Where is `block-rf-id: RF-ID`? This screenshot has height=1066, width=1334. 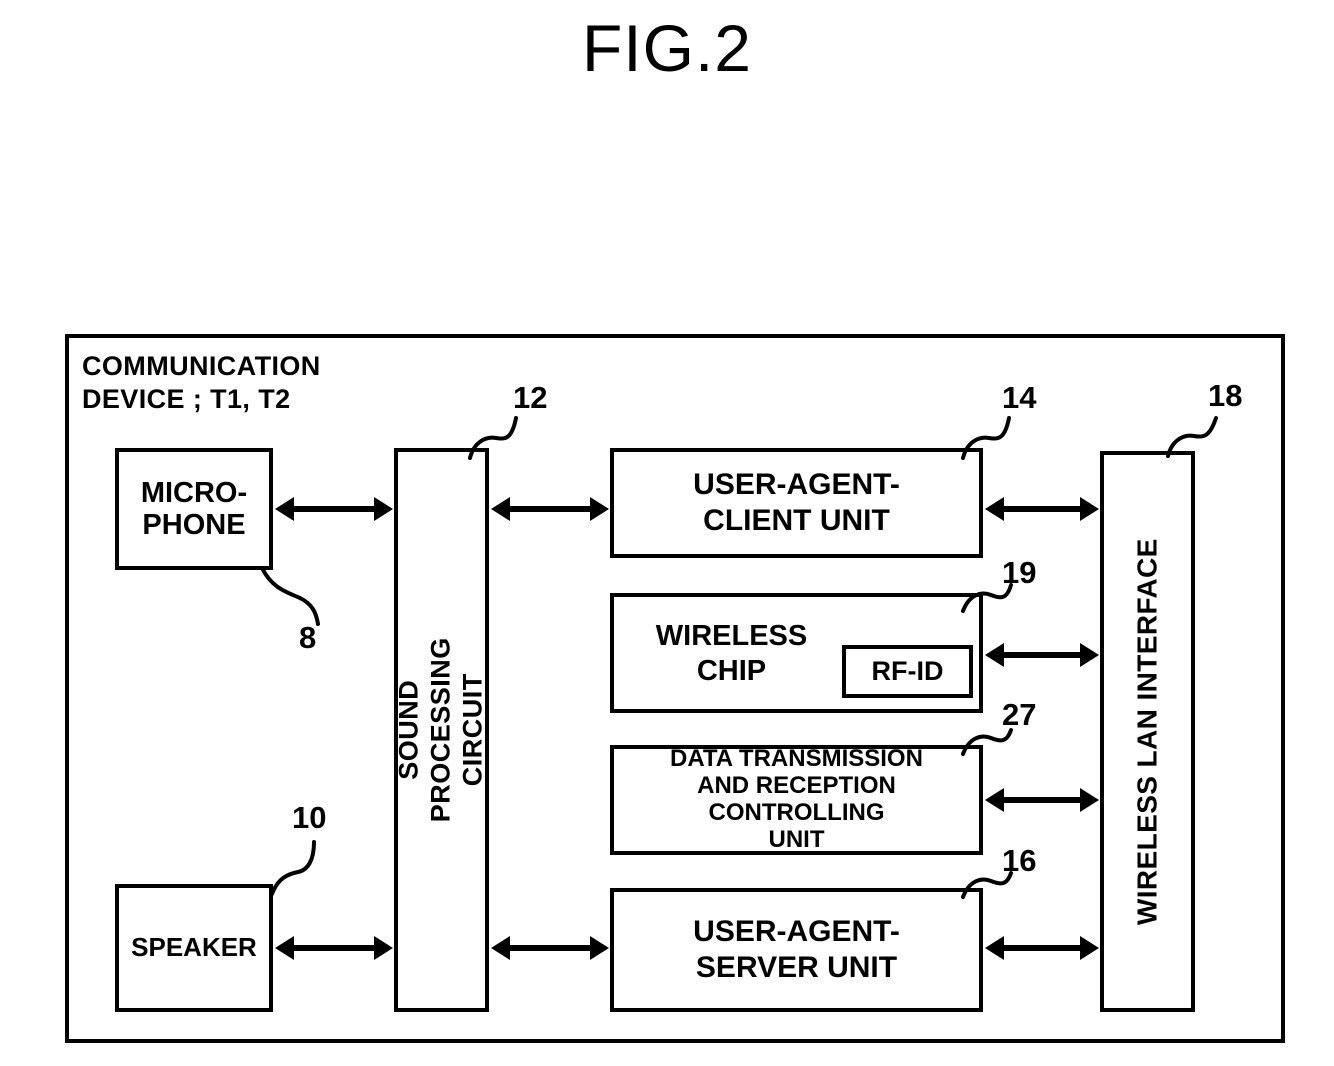
block-rf-id: RF-ID is located at coordinates (907, 671).